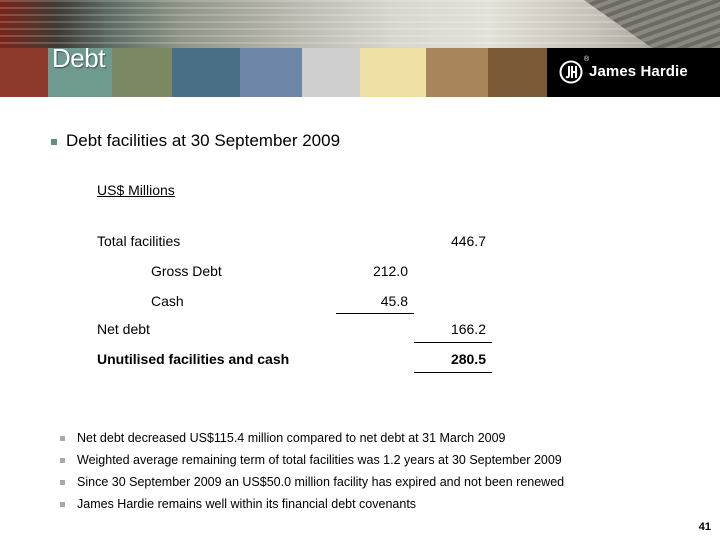 The width and height of the screenshot is (720, 540). I want to click on jh-monogram-icon, so click(571, 72).